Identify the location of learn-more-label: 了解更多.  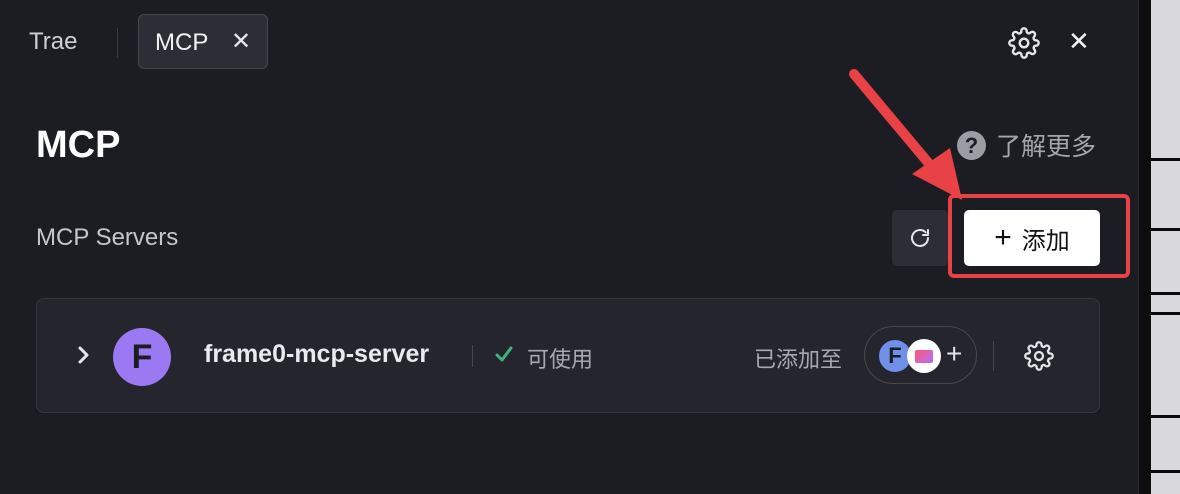
(1046, 147).